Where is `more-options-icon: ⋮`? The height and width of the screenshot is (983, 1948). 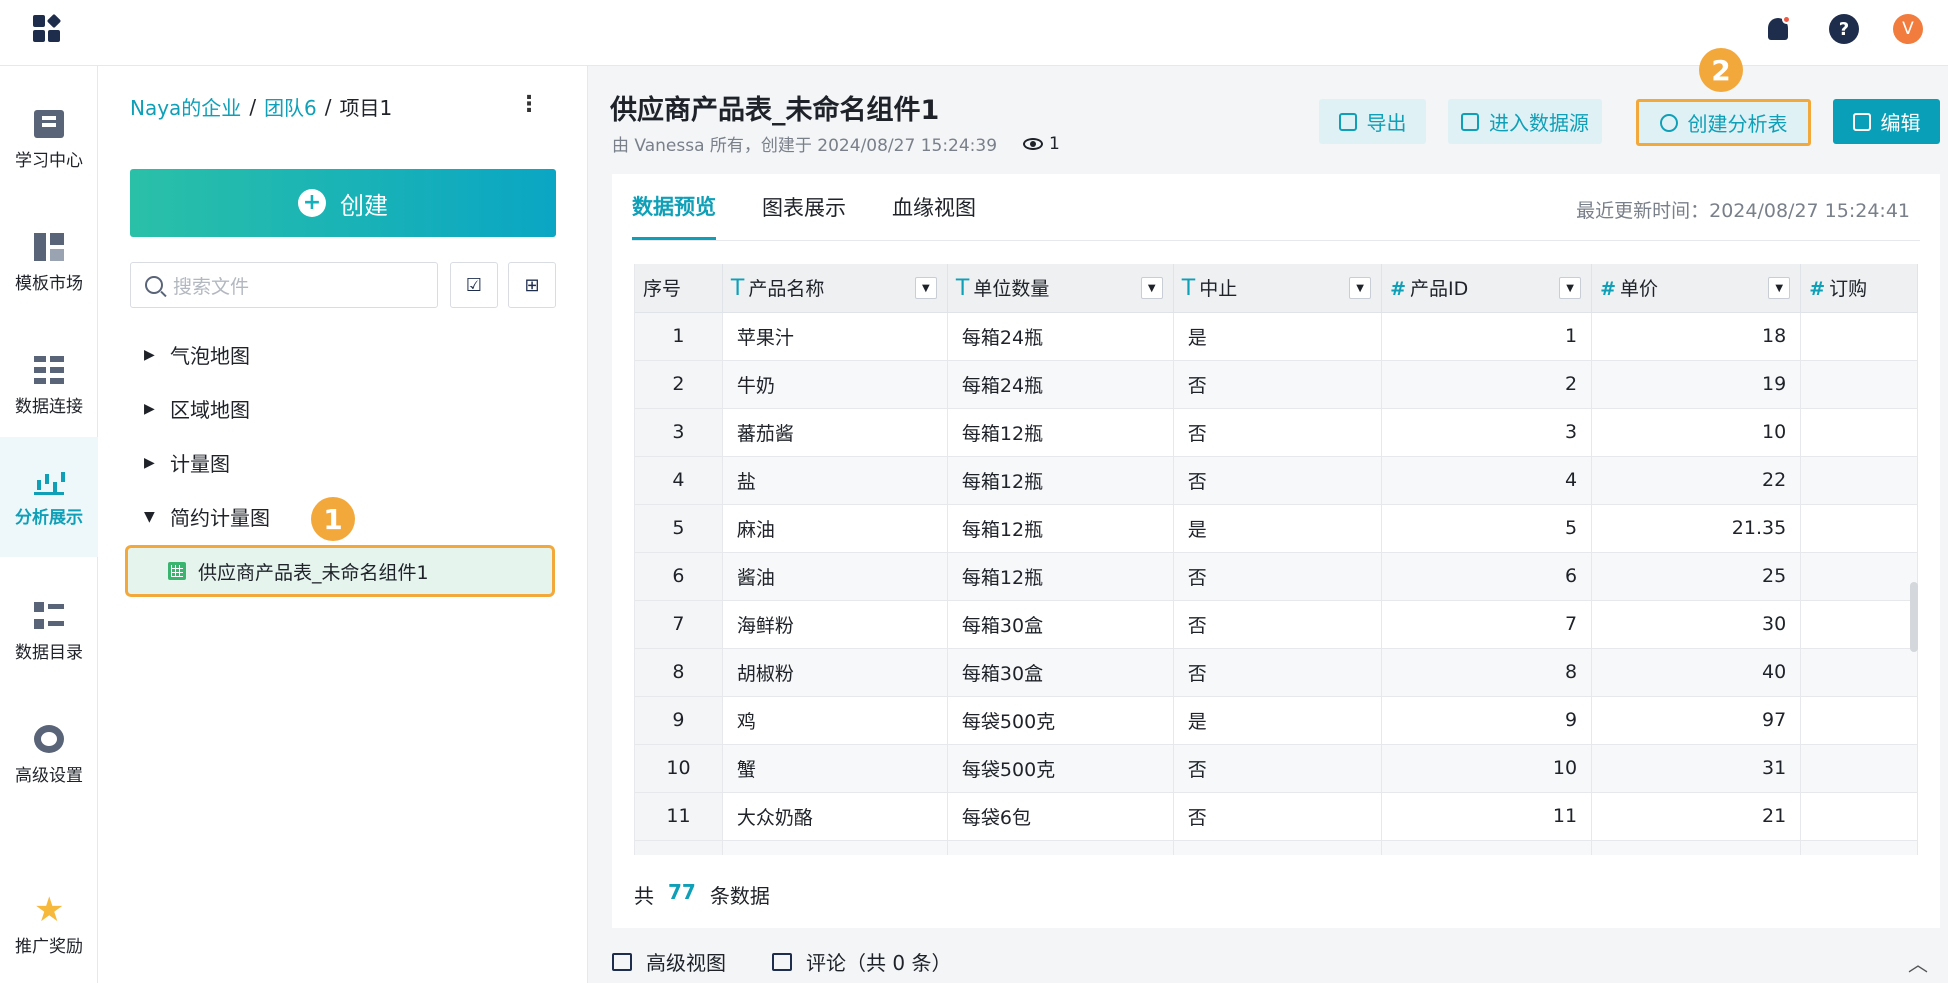 more-options-icon: ⋮ is located at coordinates (529, 104).